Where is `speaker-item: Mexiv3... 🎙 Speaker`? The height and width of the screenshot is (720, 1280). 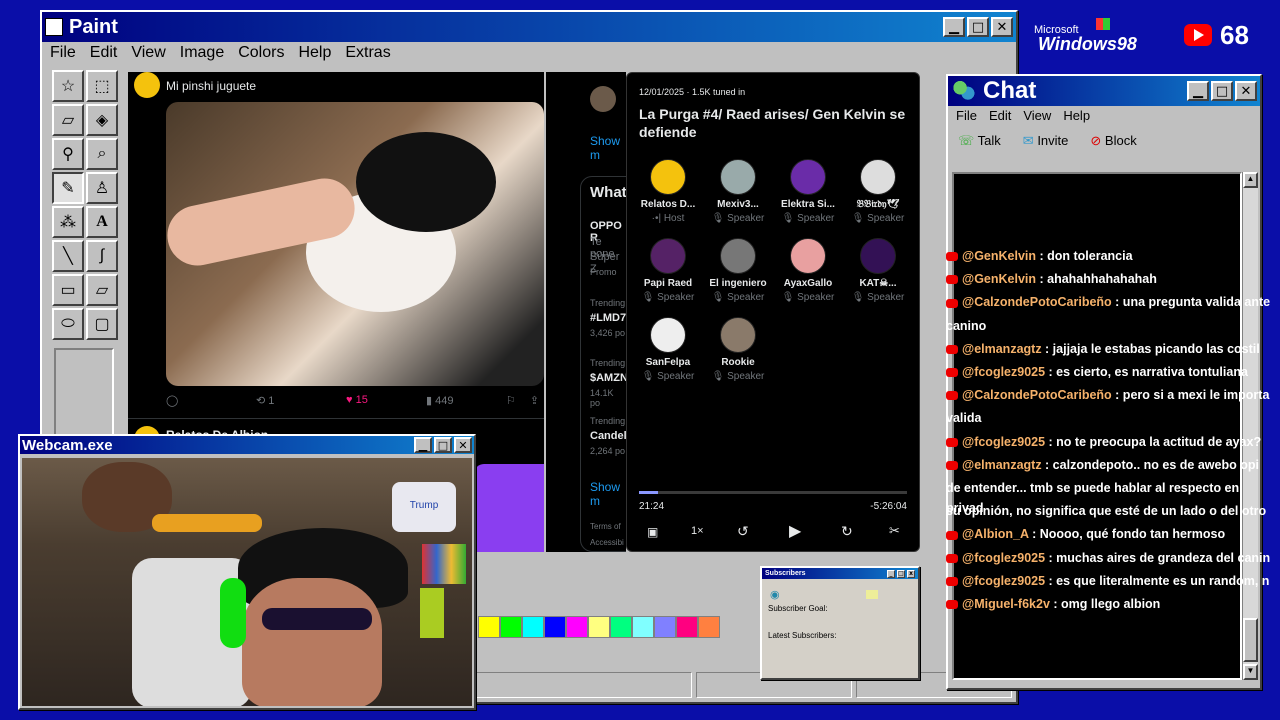
speaker-item: Mexiv3... 🎙 Speaker is located at coordinates (738, 191).